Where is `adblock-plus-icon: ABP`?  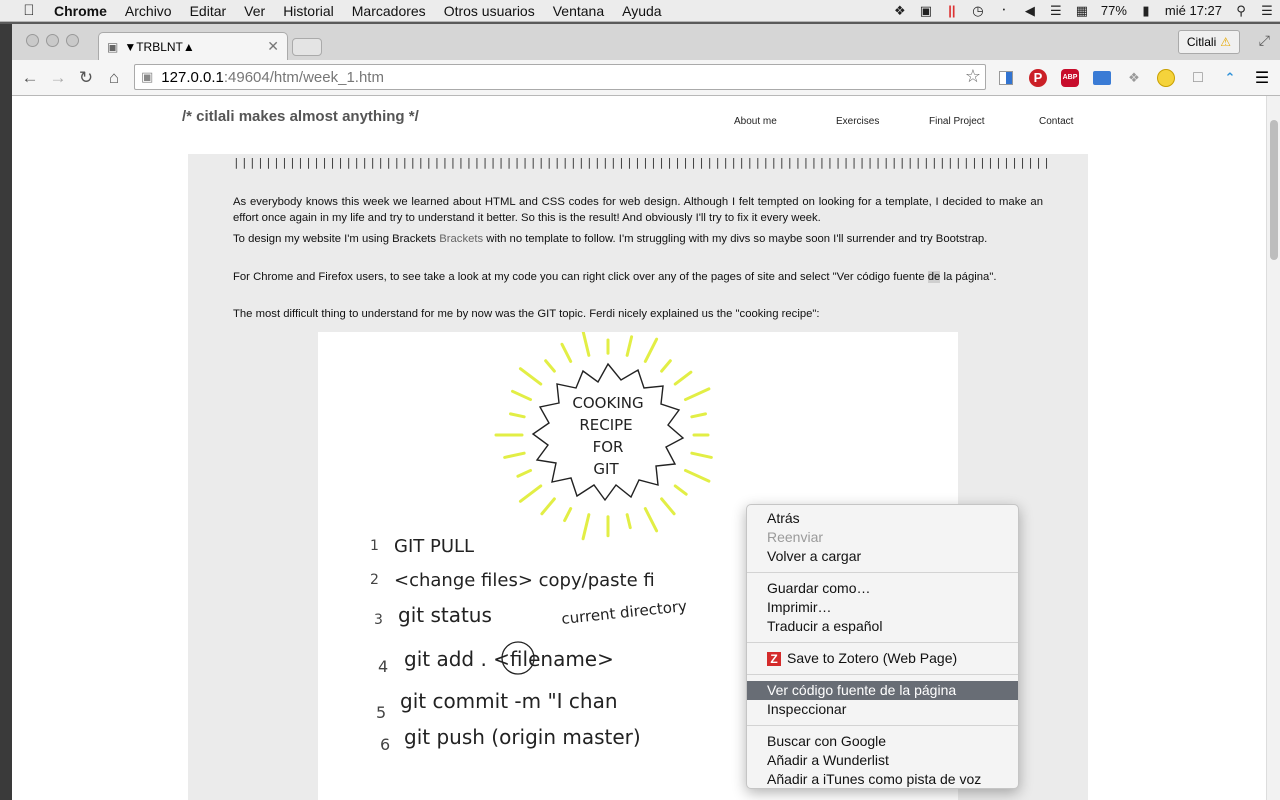 adblock-plus-icon: ABP is located at coordinates (1070, 78).